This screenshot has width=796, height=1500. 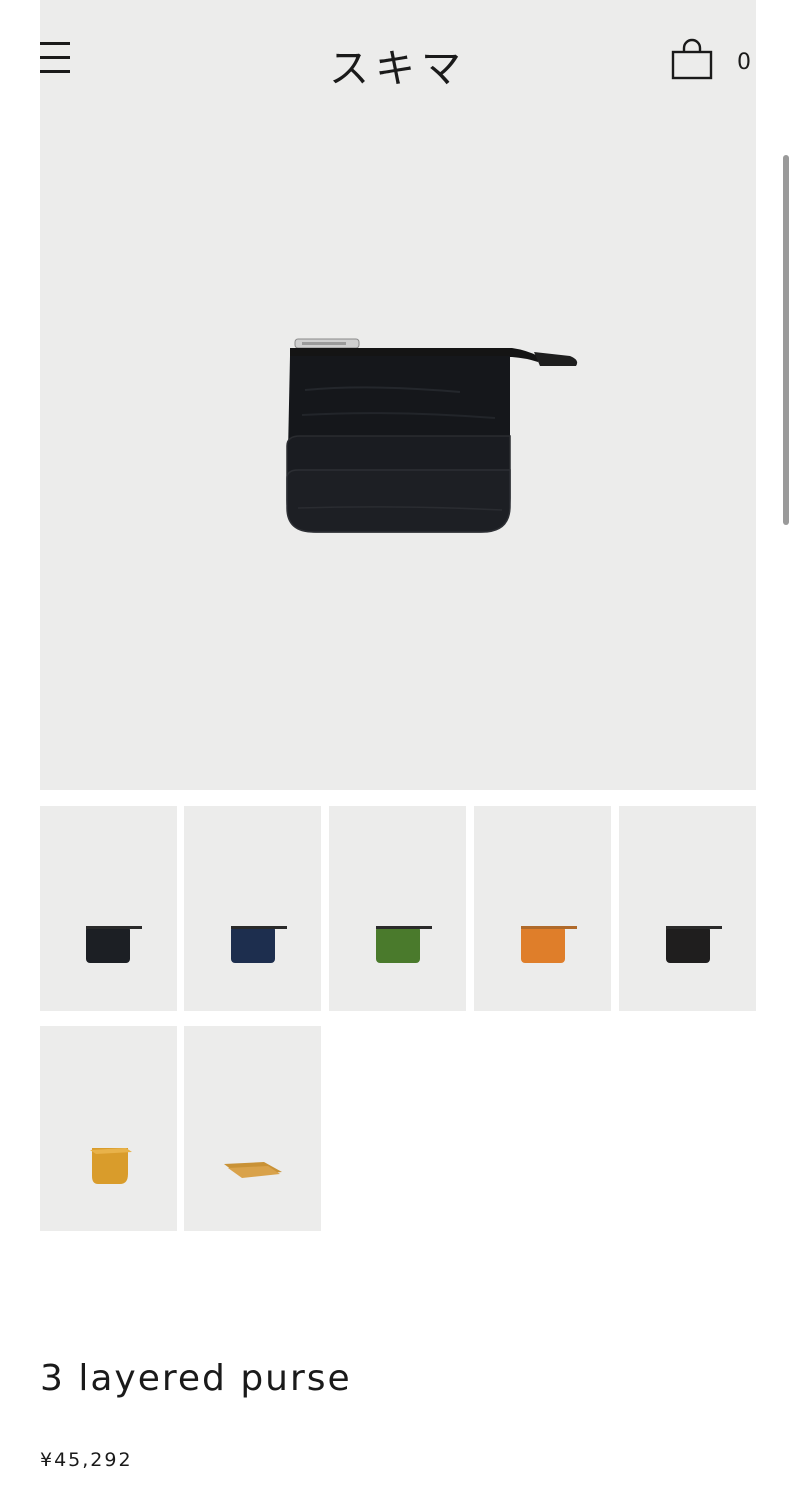 What do you see at coordinates (786, 340) in the screenshot?
I see `scrollbar` at bounding box center [786, 340].